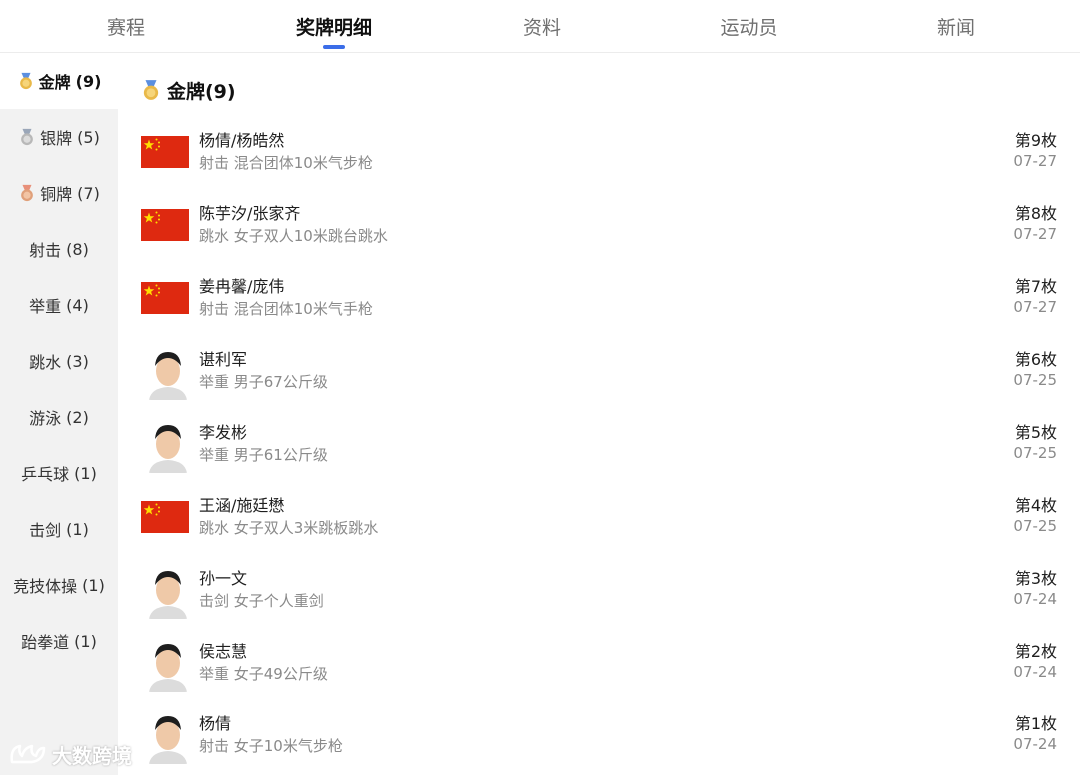 The image size is (1080, 775). I want to click on list-item: 姜冉馨/庞伟 射击 混合团体10米气手枪 第7枚 07-27, so click(602, 302).